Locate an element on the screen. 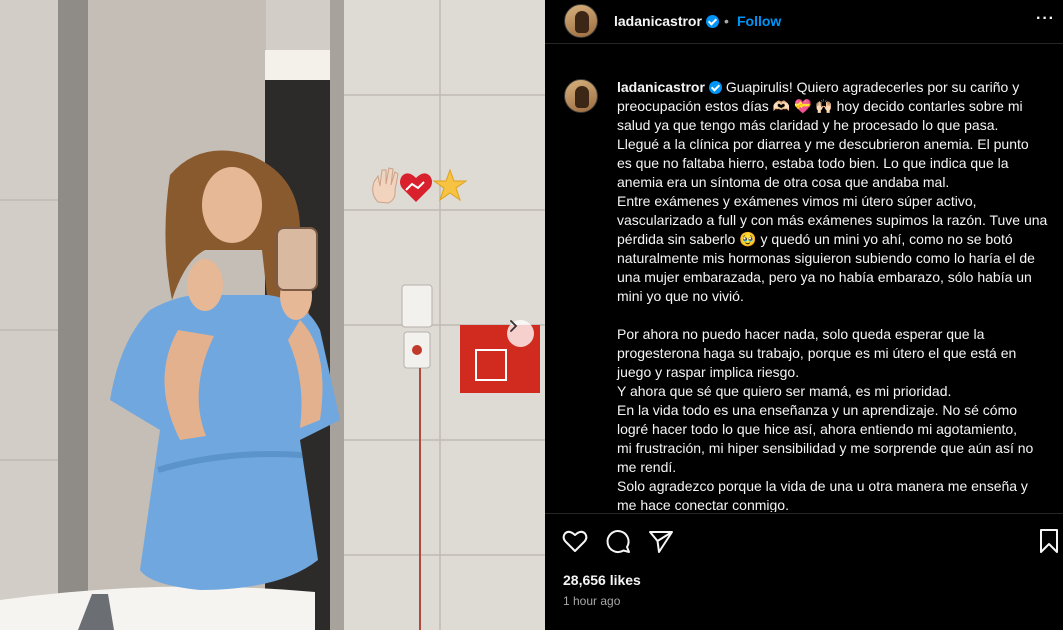 The image size is (1063, 630). author-username: ladanicastror is located at coordinates (666, 21).